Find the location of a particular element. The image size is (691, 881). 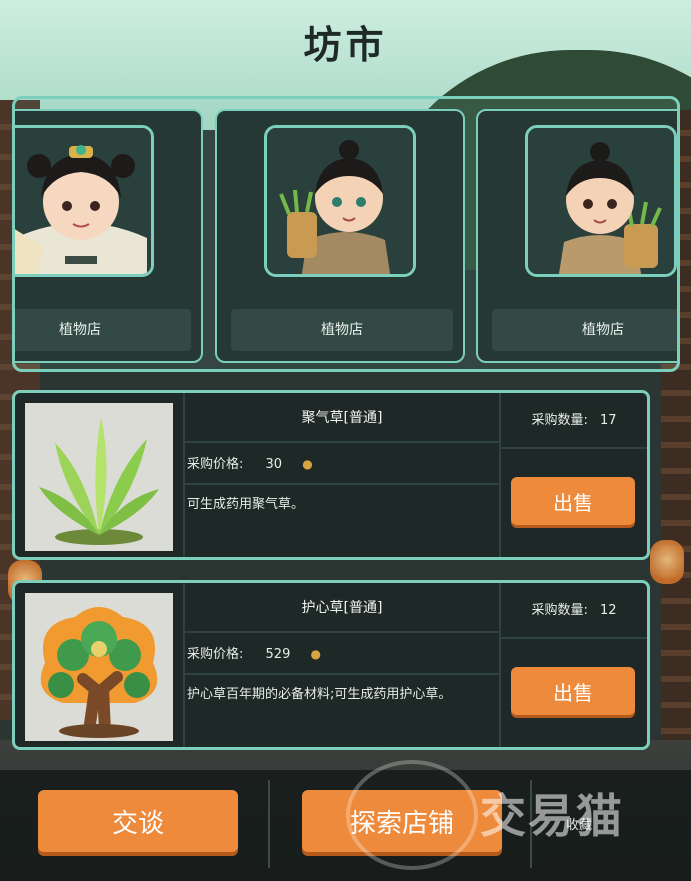

price-value: 529 is located at coordinates (278, 654).